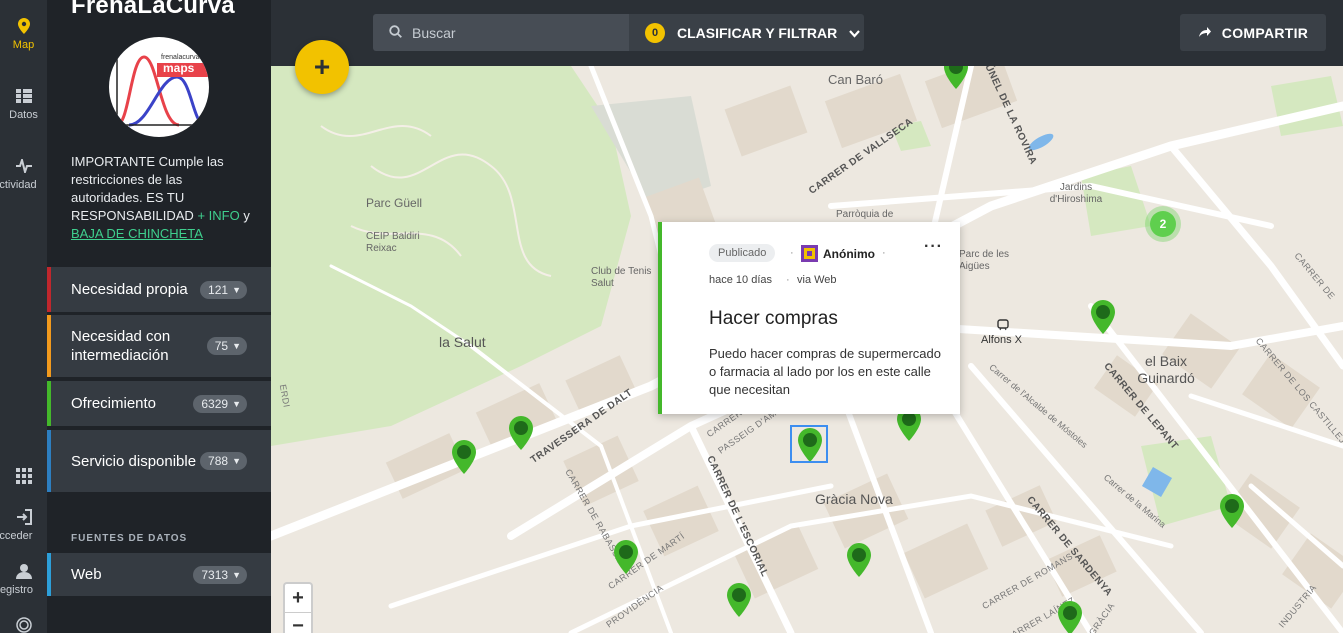 Image resolution: width=1343 pixels, height=633 pixels. I want to click on logo: frenalacurva maps, so click(159, 87).